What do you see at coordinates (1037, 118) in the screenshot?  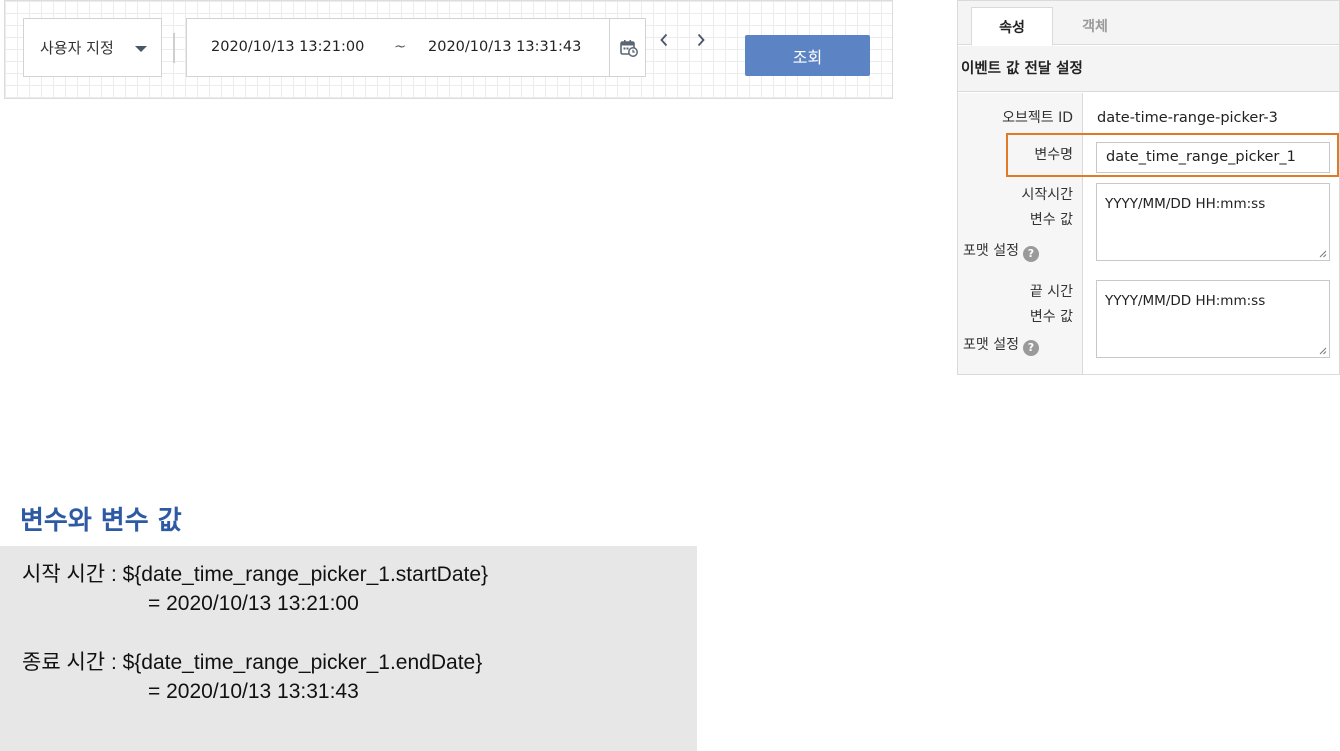 I see `object-id-label: 오브젝트 ID` at bounding box center [1037, 118].